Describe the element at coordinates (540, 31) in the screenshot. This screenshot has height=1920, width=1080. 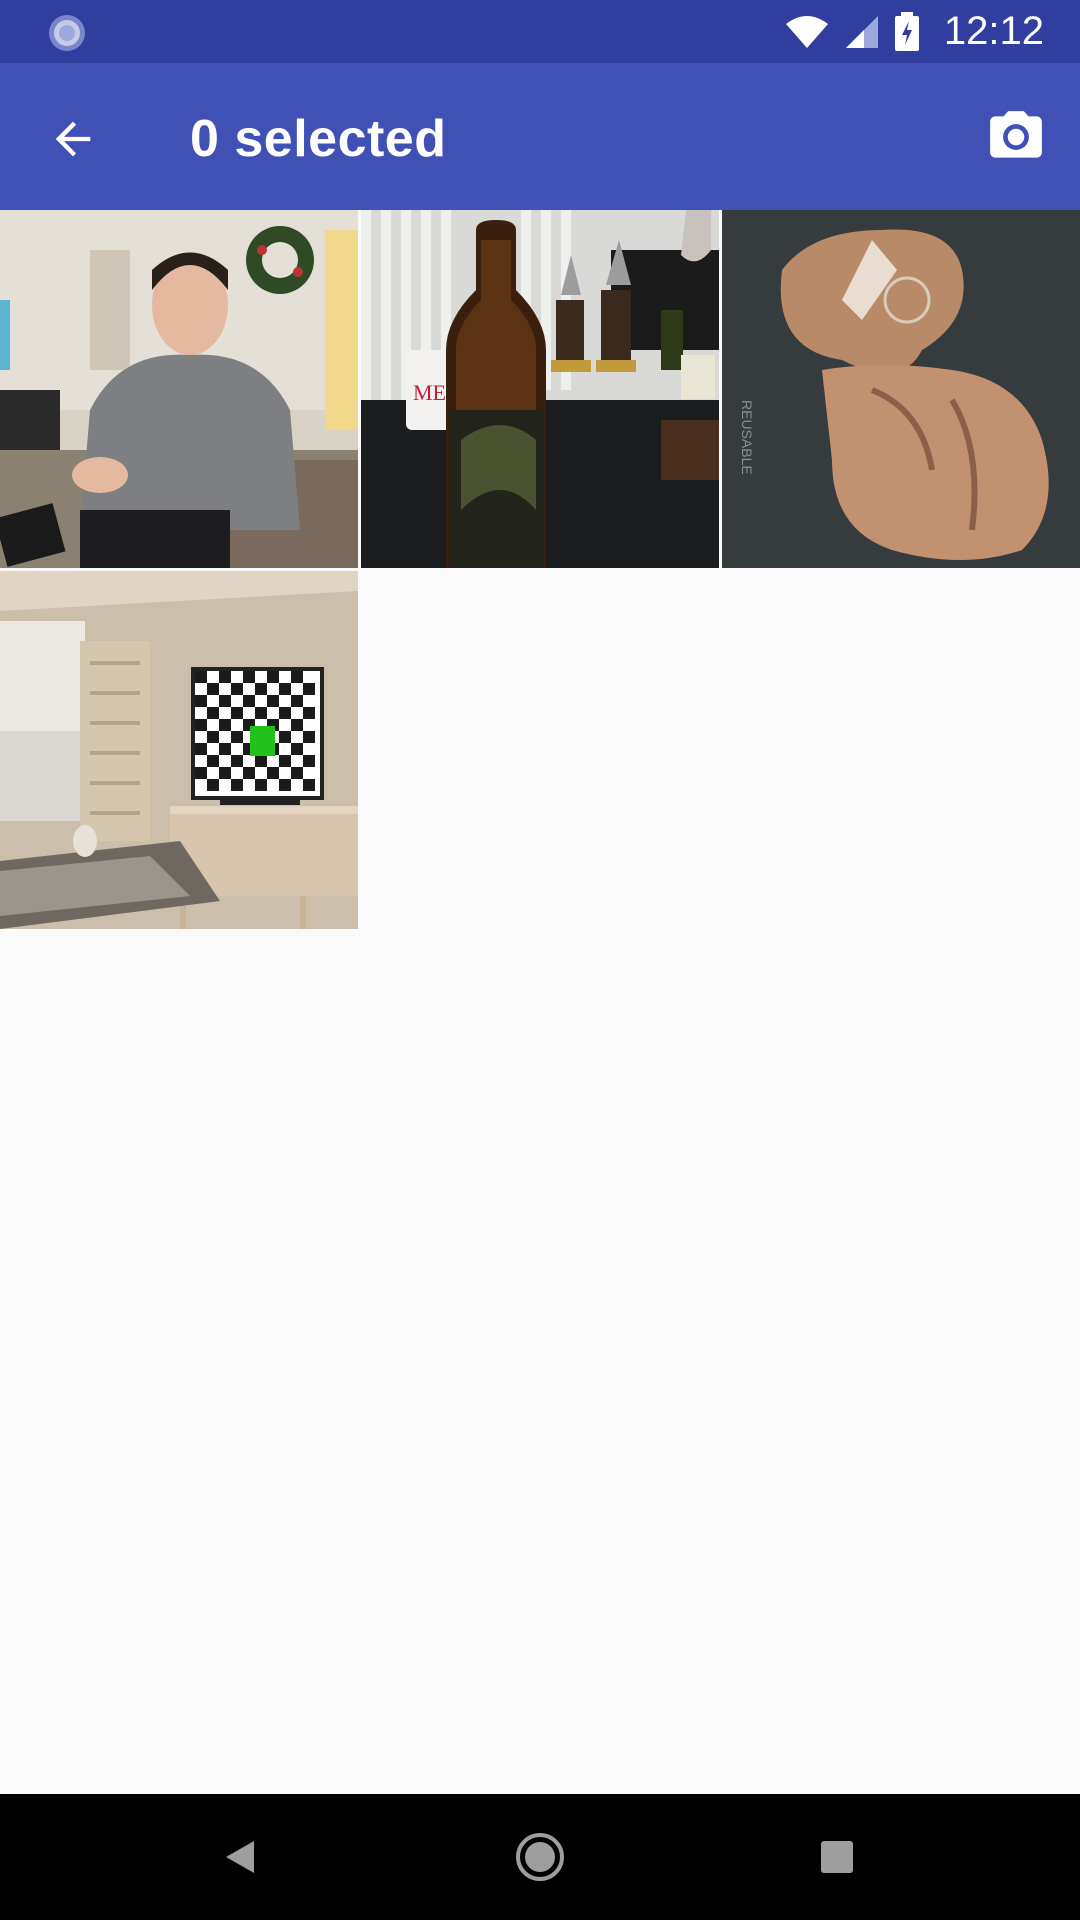
I see `status-bar: 12:12` at that location.